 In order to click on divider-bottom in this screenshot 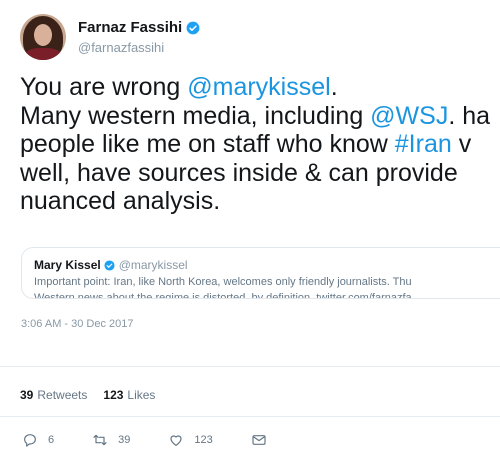, I will do `click(250, 416)`.